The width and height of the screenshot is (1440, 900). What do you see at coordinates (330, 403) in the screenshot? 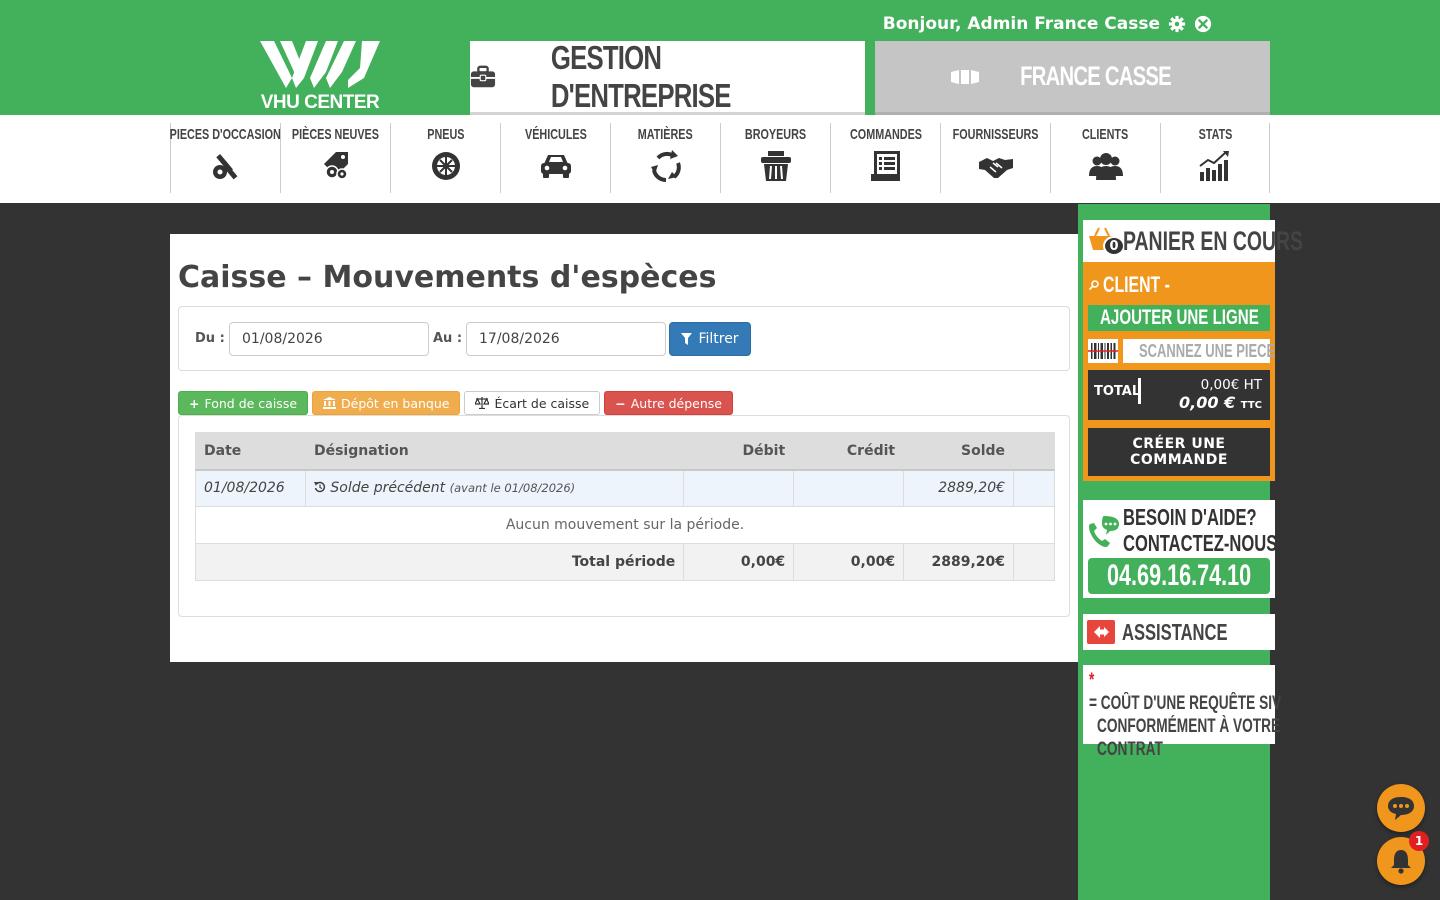
I see `bank-icon` at bounding box center [330, 403].